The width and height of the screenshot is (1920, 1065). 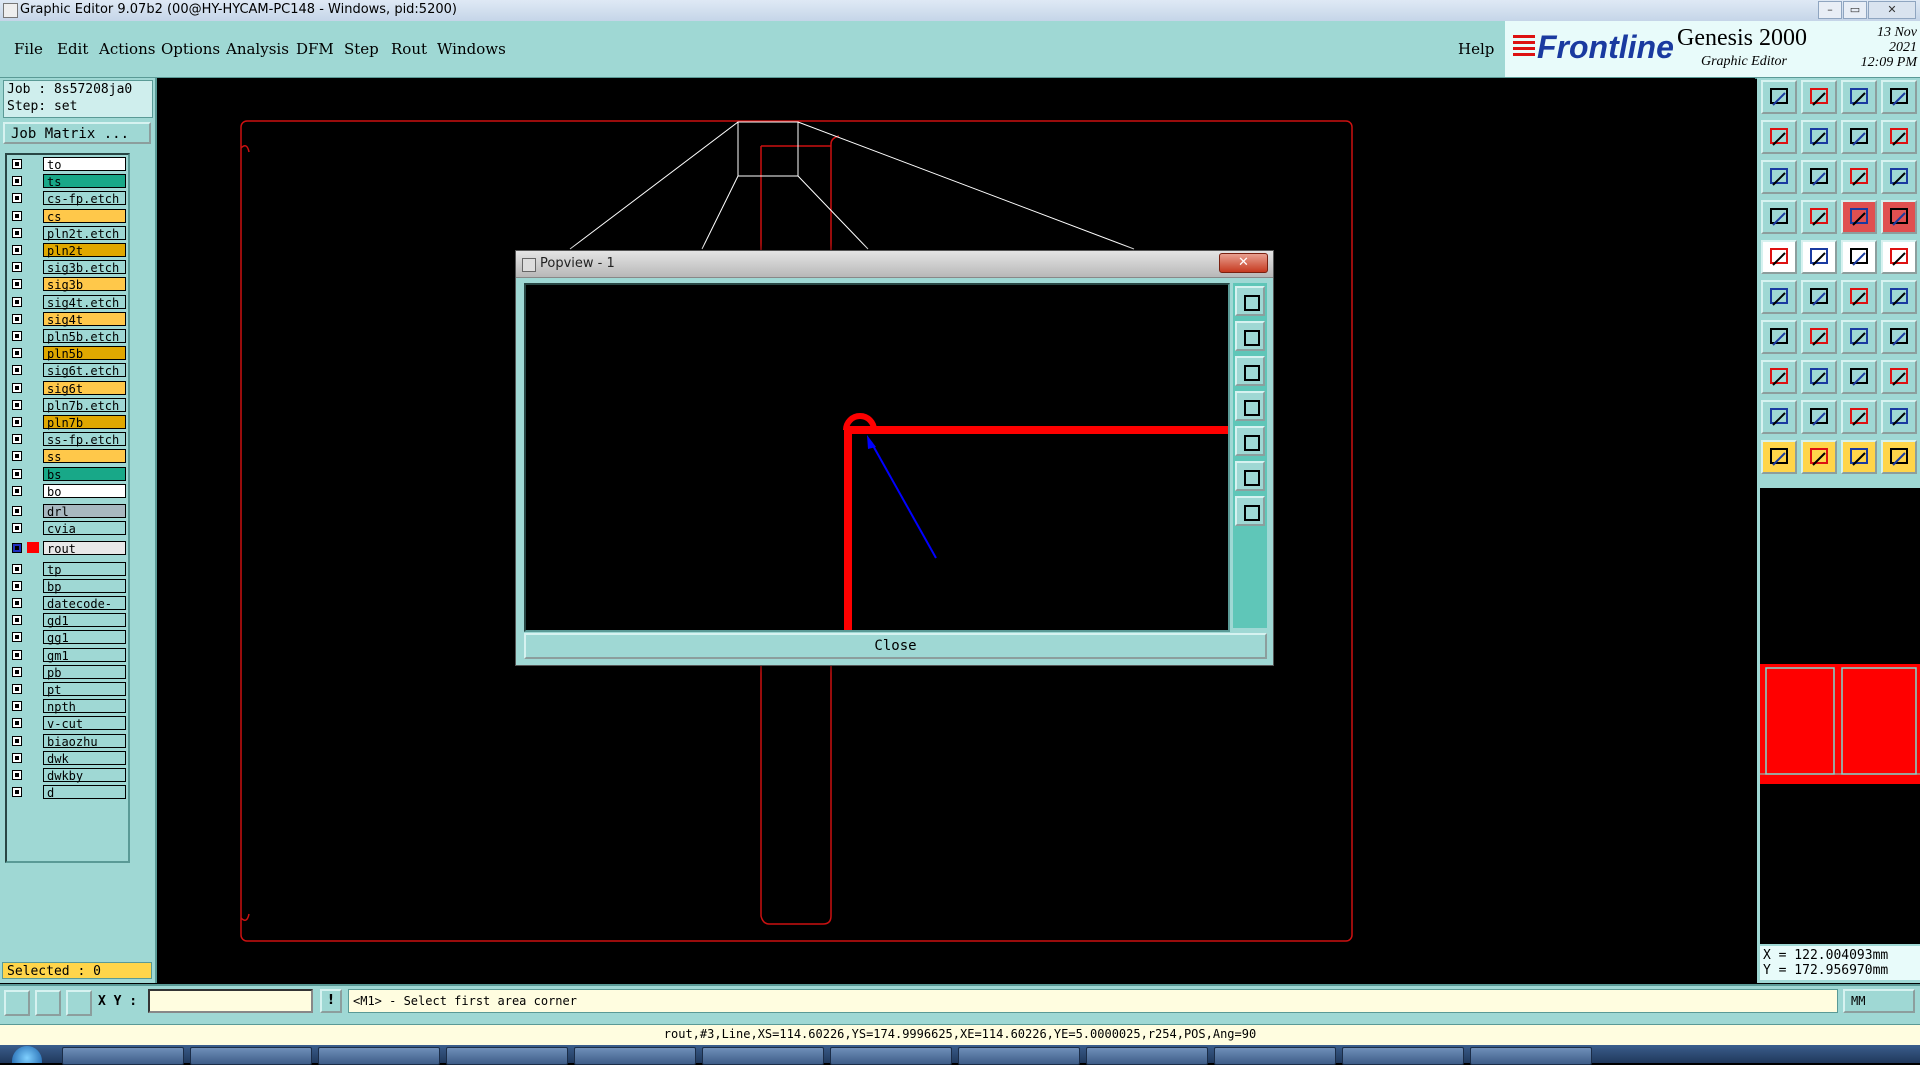 I want to click on text-add-icon, so click(x=1859, y=257).